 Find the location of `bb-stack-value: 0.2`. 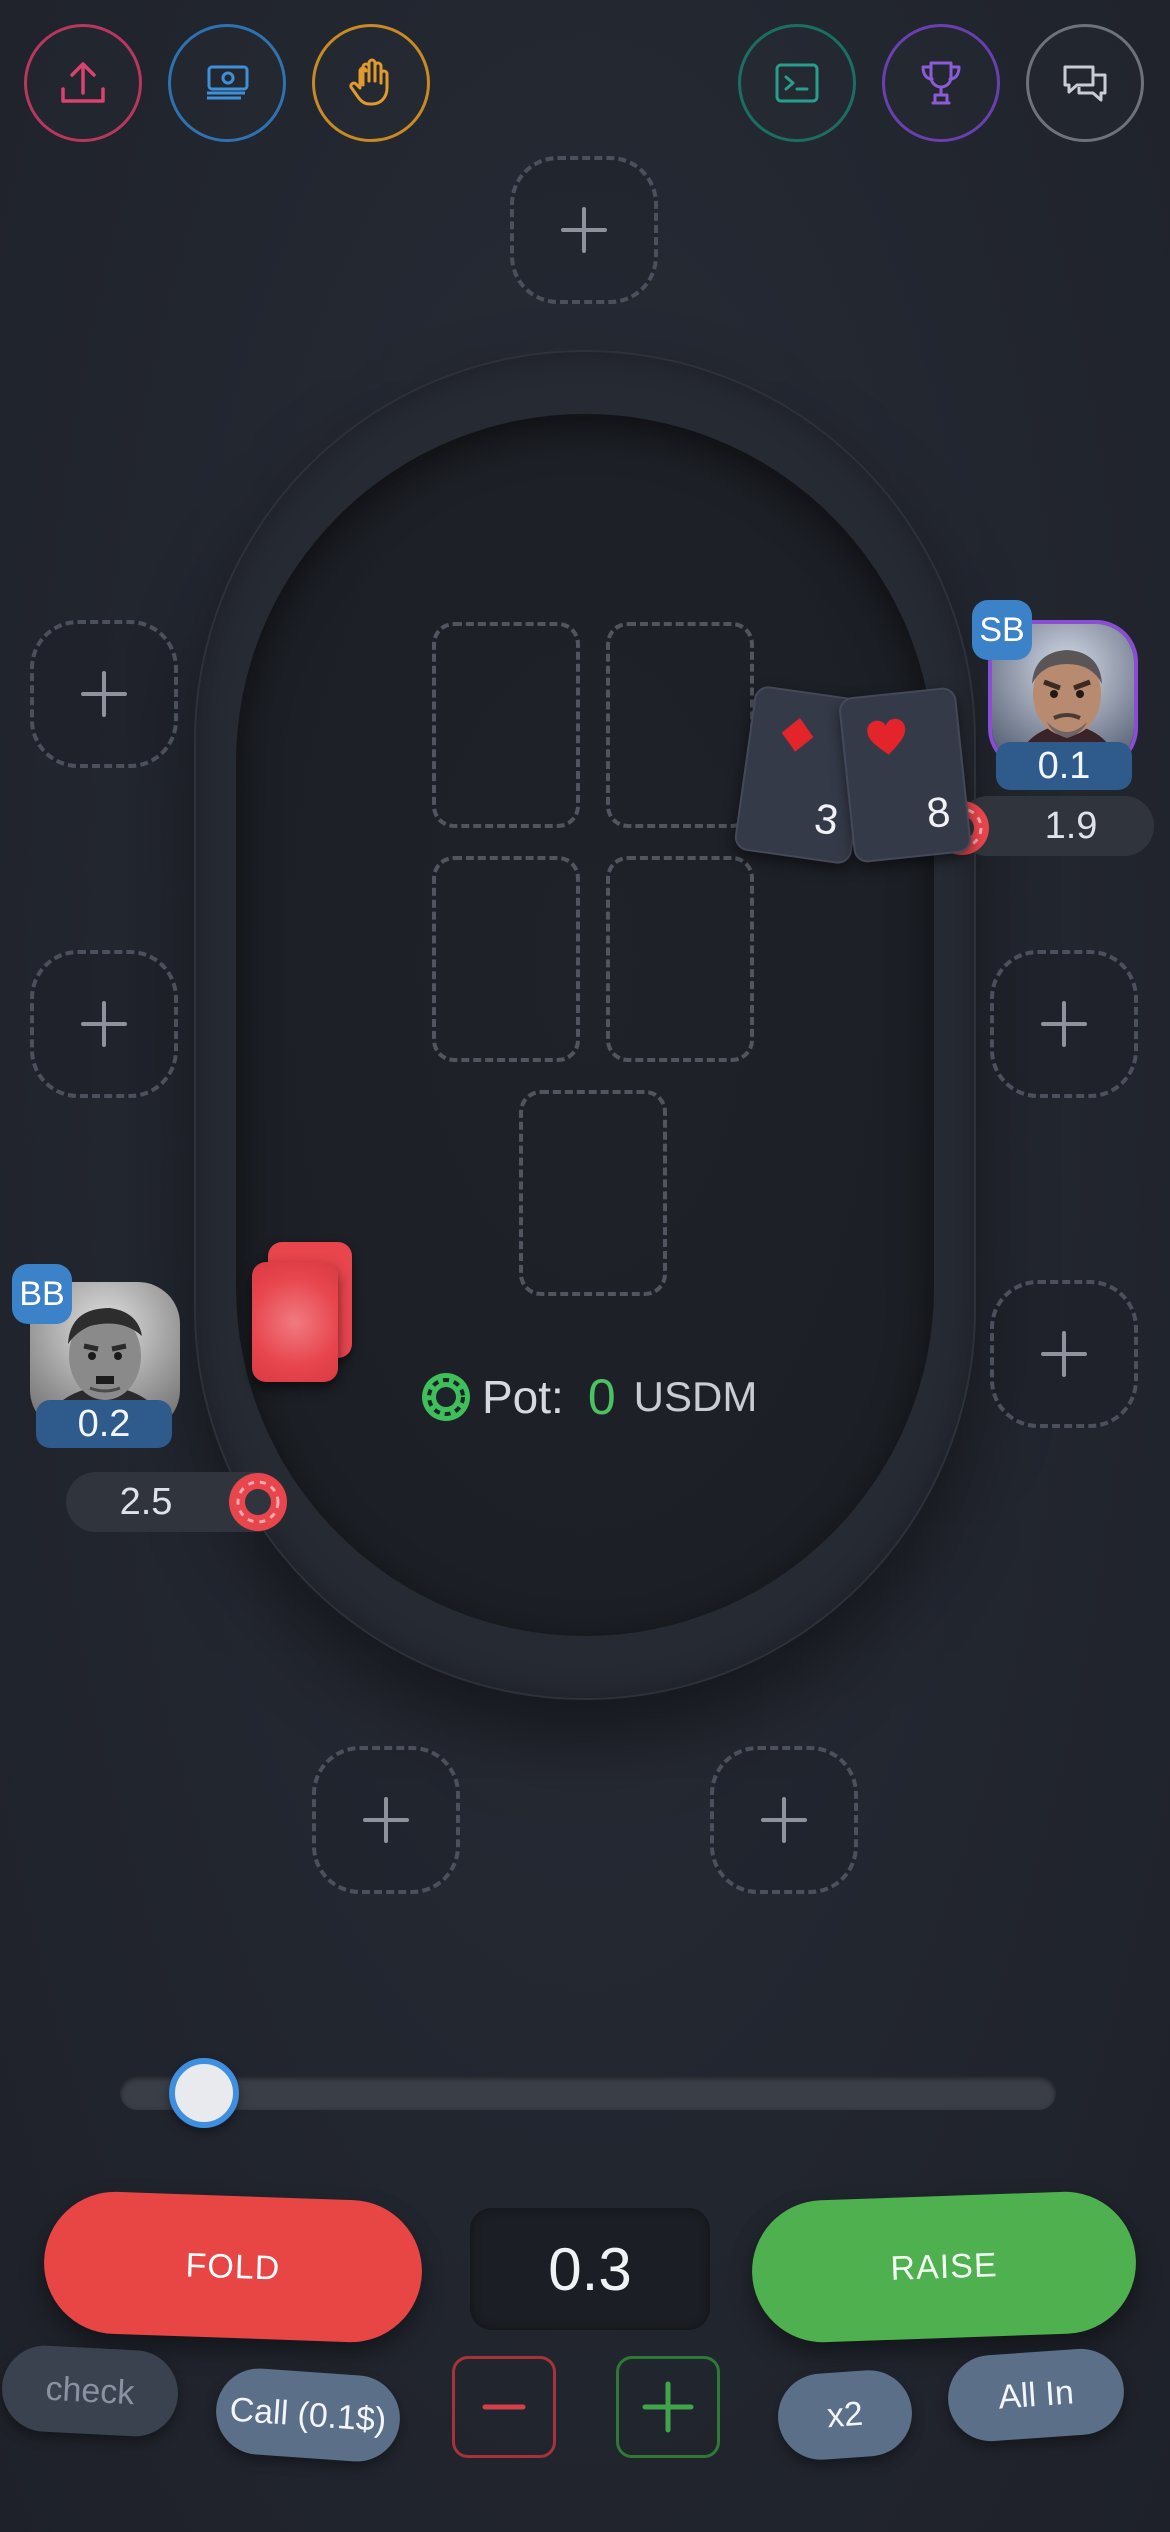

bb-stack-value: 0.2 is located at coordinates (104, 1423).